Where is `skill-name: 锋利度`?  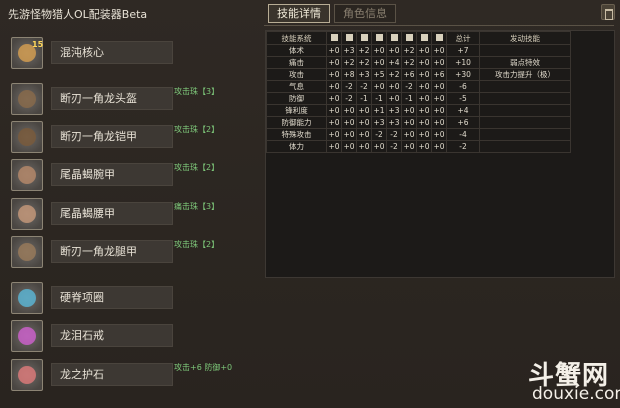
skill-name: 锋利度 is located at coordinates (296, 110).